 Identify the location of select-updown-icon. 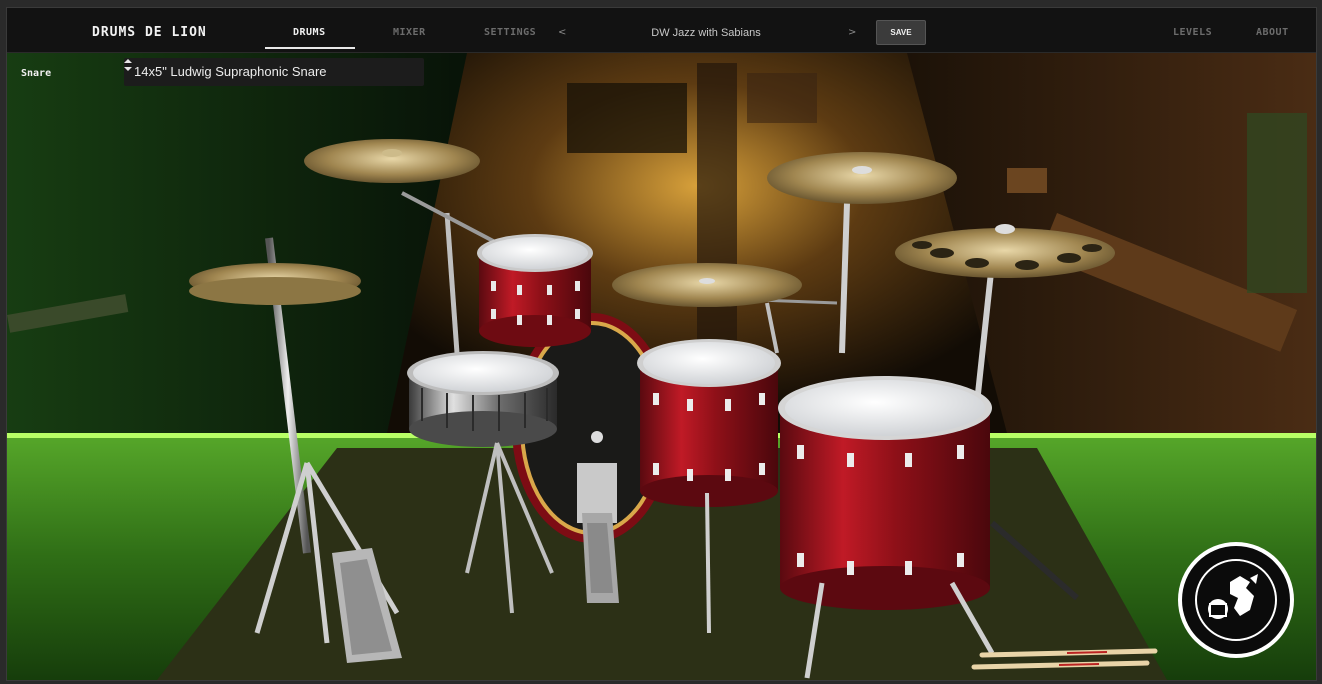
(128, 65).